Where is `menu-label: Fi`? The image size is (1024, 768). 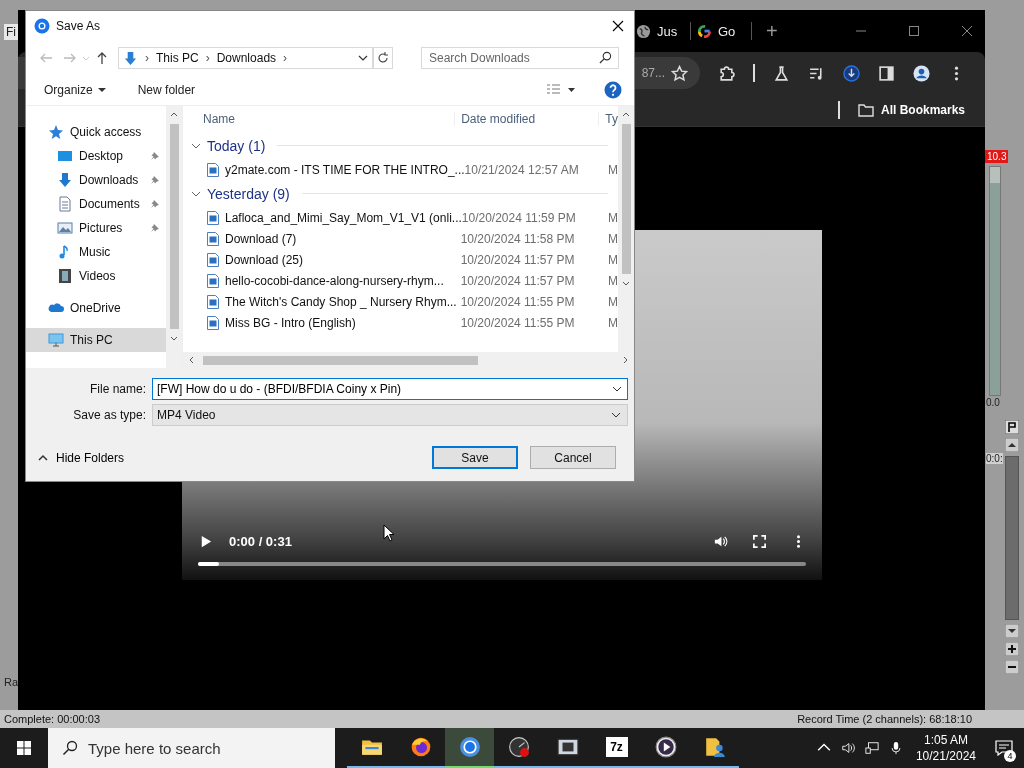
menu-label: Fi is located at coordinates (11, 32).